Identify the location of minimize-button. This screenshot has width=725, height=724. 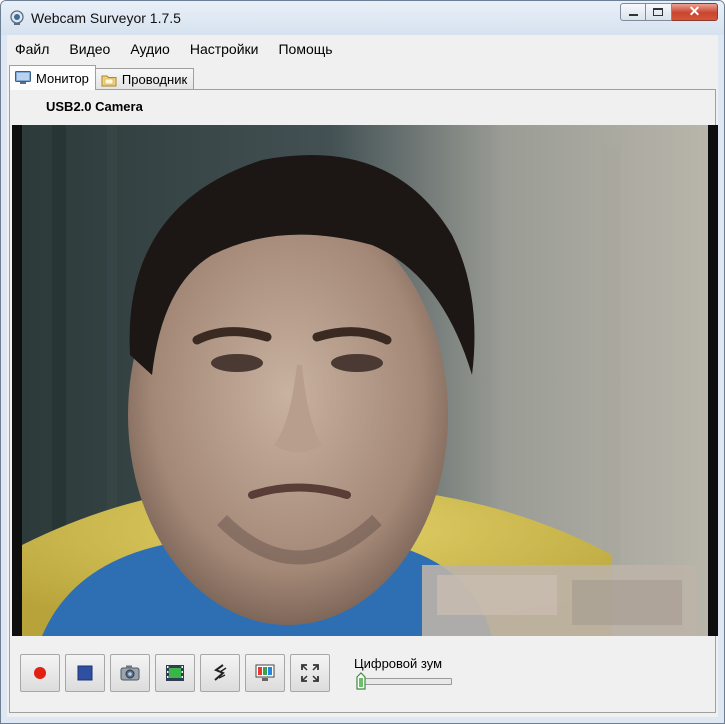
(633, 12).